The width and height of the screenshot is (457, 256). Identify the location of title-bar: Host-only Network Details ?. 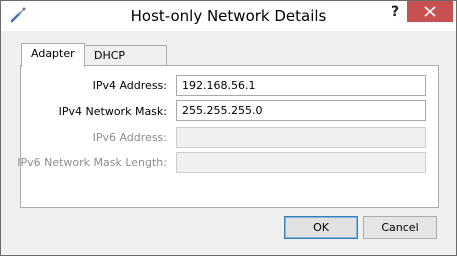
(228, 16).